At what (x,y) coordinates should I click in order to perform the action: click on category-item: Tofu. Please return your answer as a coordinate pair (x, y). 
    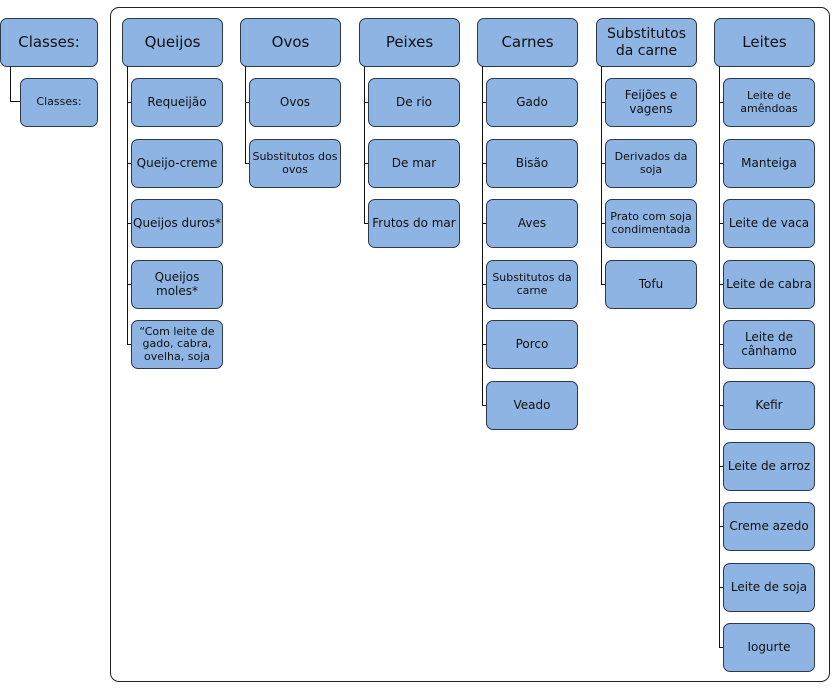
    Looking at the image, I should click on (651, 284).